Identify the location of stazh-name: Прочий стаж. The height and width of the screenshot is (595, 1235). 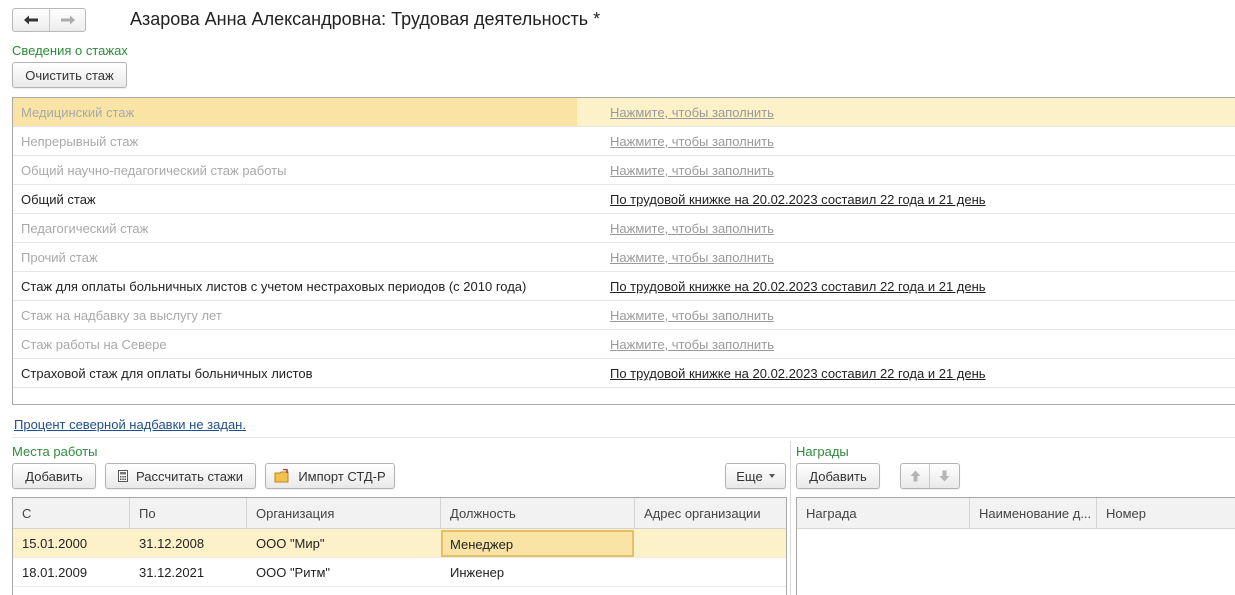
(59, 257).